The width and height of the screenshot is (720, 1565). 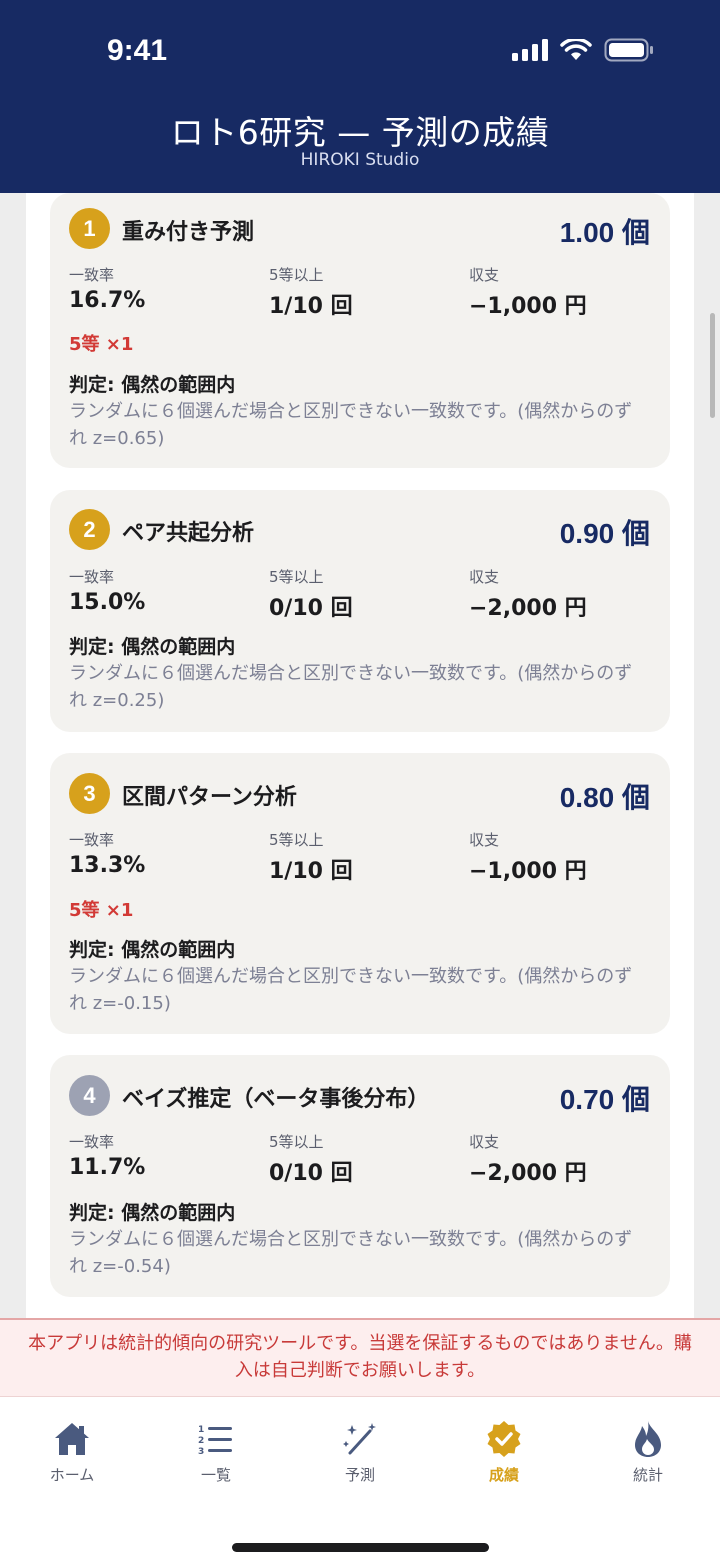 What do you see at coordinates (576, 49) in the screenshot?
I see `wifi-icon` at bounding box center [576, 49].